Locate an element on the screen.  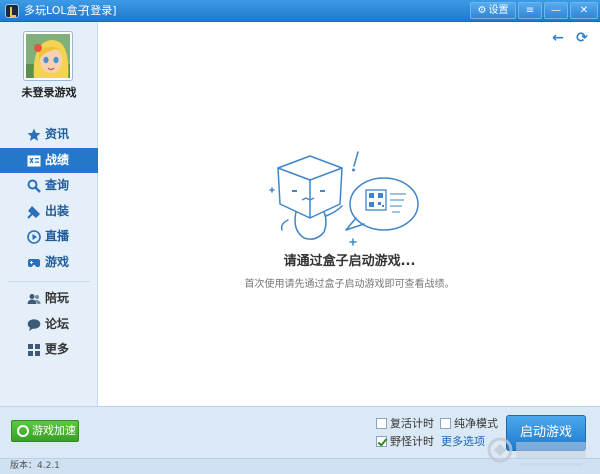
jungle-timer-checkbox is located at coordinates (381, 441).